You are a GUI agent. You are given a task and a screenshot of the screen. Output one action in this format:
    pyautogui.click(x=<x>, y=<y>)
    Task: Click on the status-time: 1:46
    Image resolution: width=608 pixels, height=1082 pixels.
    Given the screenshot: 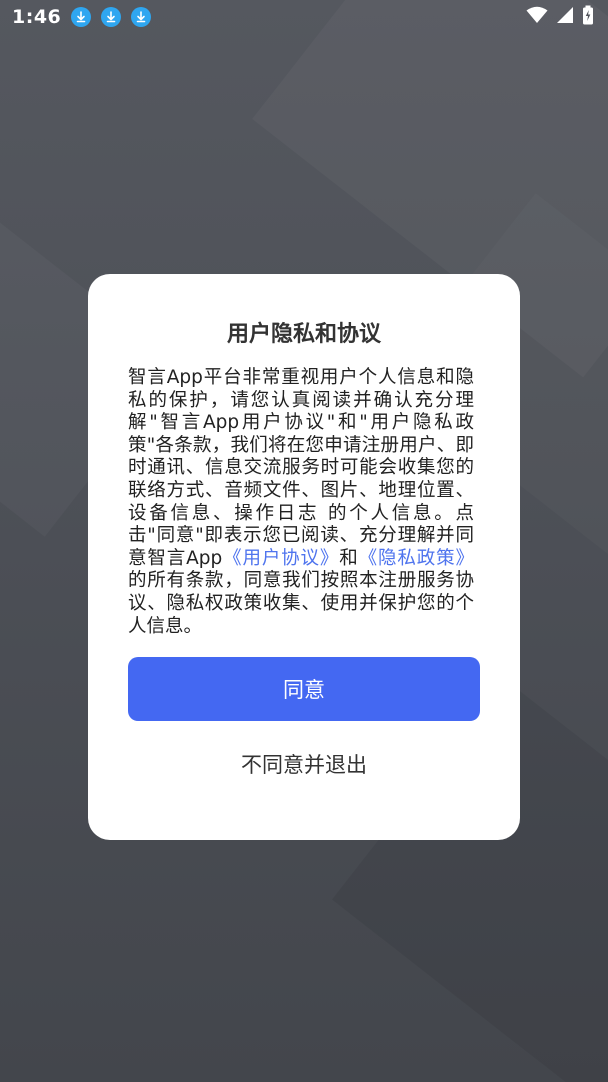 What is the action you would take?
    pyautogui.click(x=37, y=17)
    